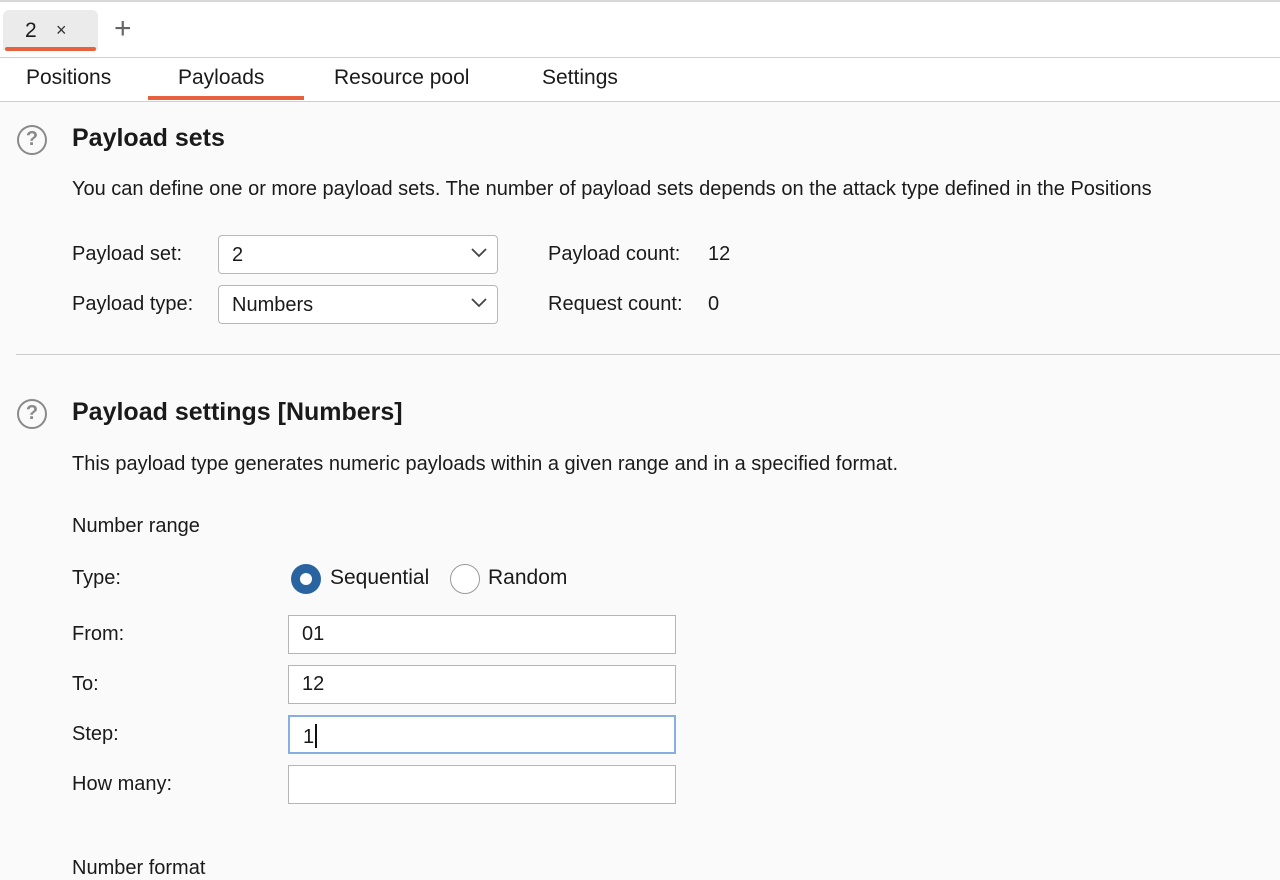  I want to click on payload-type-label: Payload type:, so click(133, 304).